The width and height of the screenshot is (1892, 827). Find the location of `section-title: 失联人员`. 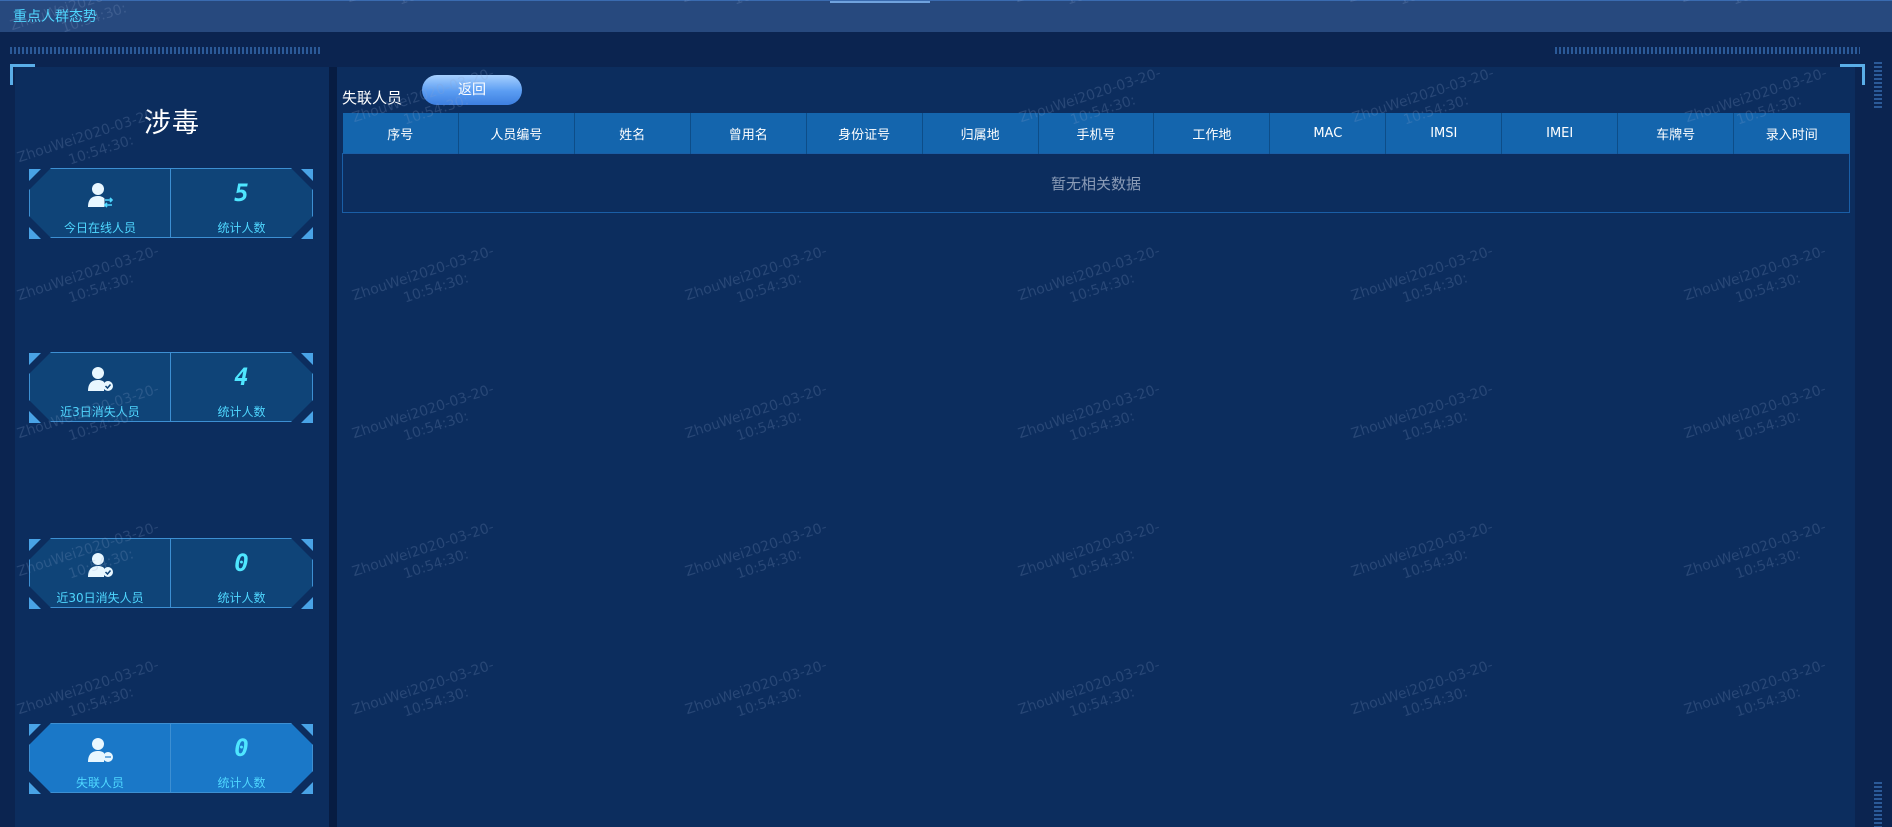

section-title: 失联人员 is located at coordinates (372, 98).